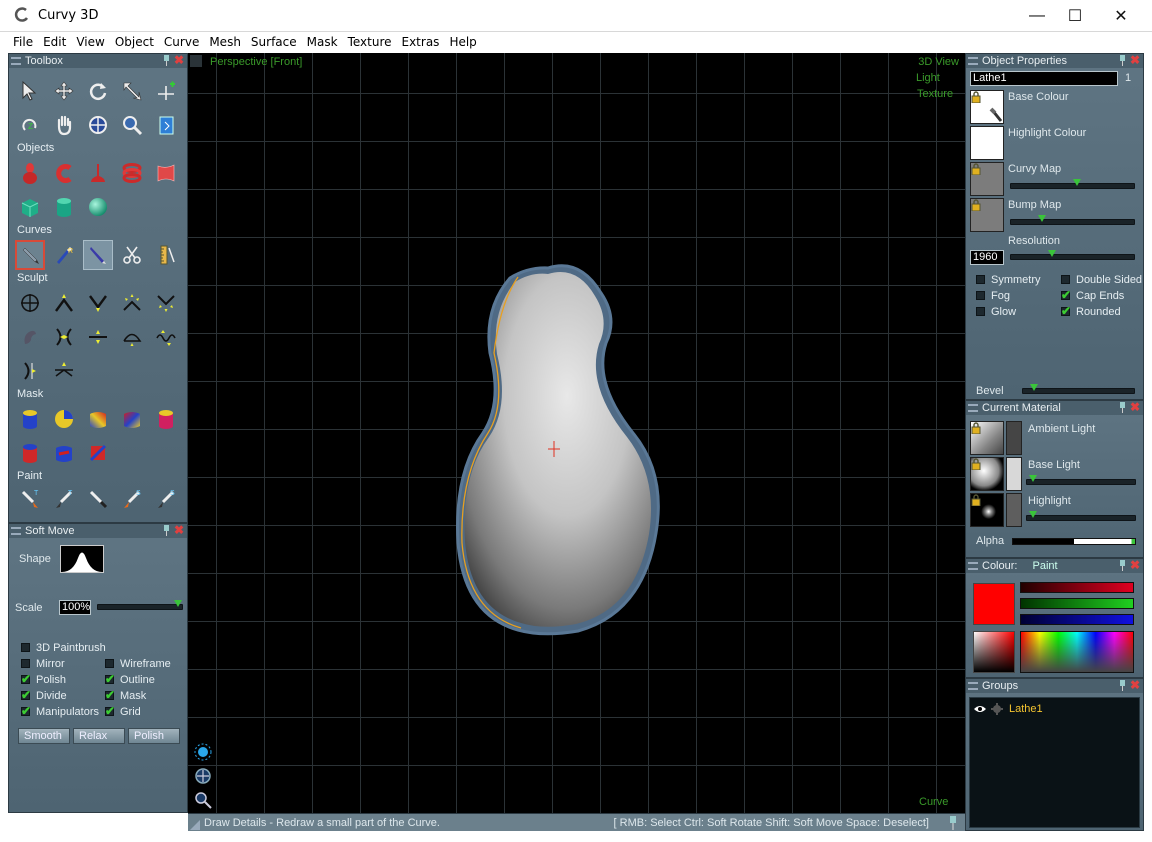  What do you see at coordinates (60, 711) in the screenshot?
I see `checkbox-manipulators: Manipulators` at bounding box center [60, 711].